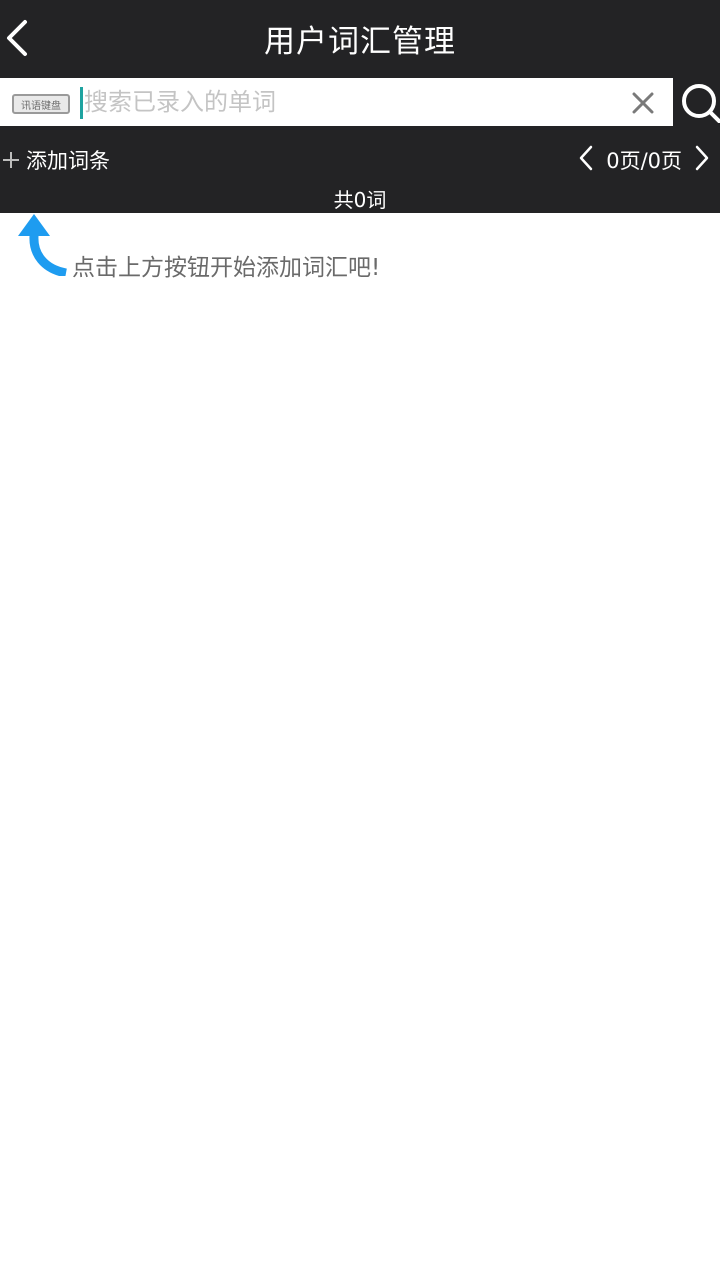  I want to click on prev-page-button, so click(586, 160).